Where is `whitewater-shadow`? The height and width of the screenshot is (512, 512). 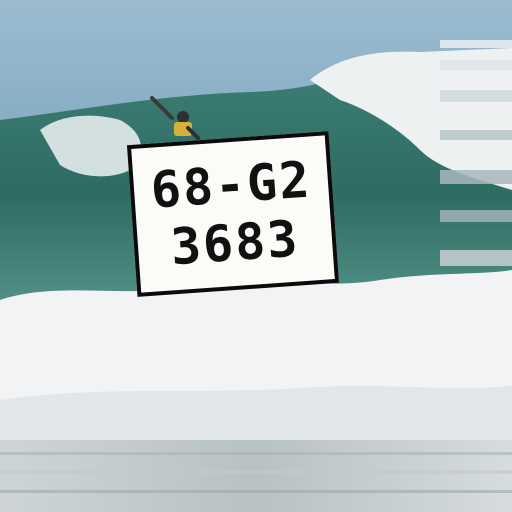 whitewater-shadow is located at coordinates (256, 413).